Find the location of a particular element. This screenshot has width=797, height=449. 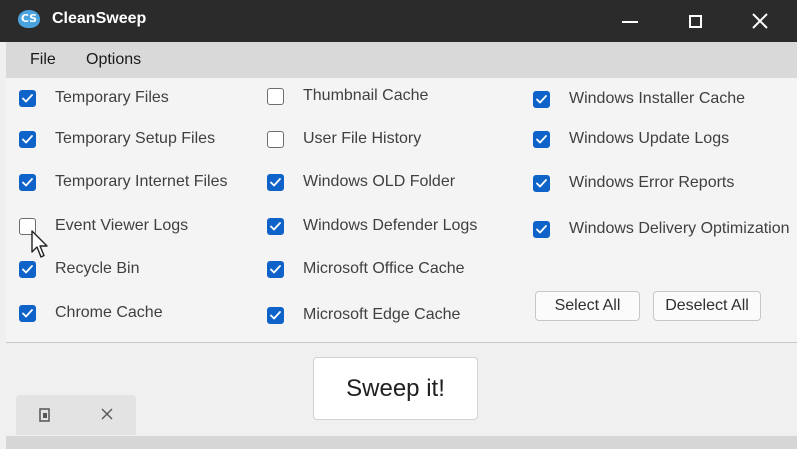

checkbox-windows-defender-logs: Windows Defender Logs is located at coordinates (372, 226).